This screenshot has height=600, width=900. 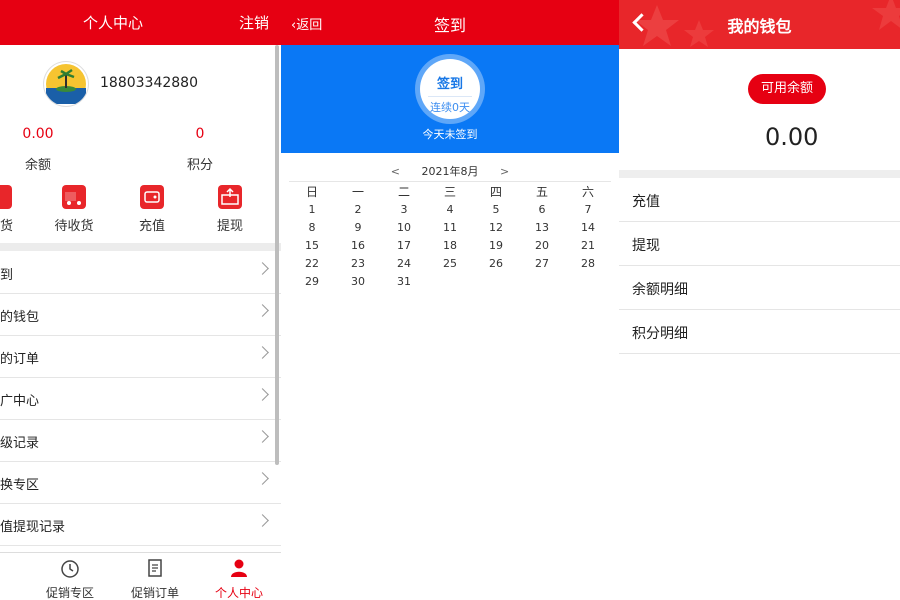 I want to click on calendar-day: 5, so click(x=496, y=210).